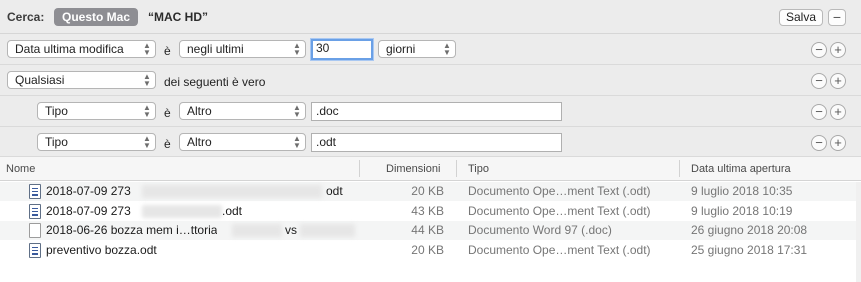 The image size is (861, 282). What do you see at coordinates (742, 191) in the screenshot?
I see `file-date: 9 luglio 2018 10:35` at bounding box center [742, 191].